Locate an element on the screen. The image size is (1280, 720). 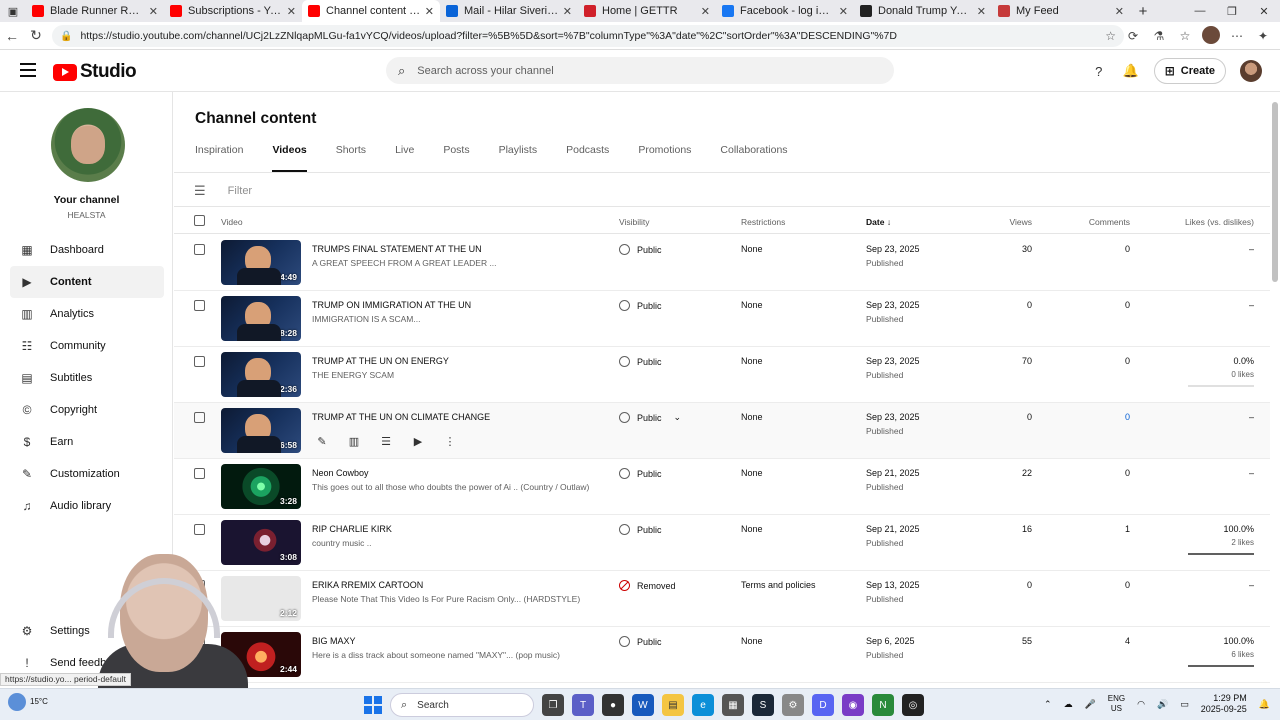
app-icon: ● is located at coordinates (613, 705).